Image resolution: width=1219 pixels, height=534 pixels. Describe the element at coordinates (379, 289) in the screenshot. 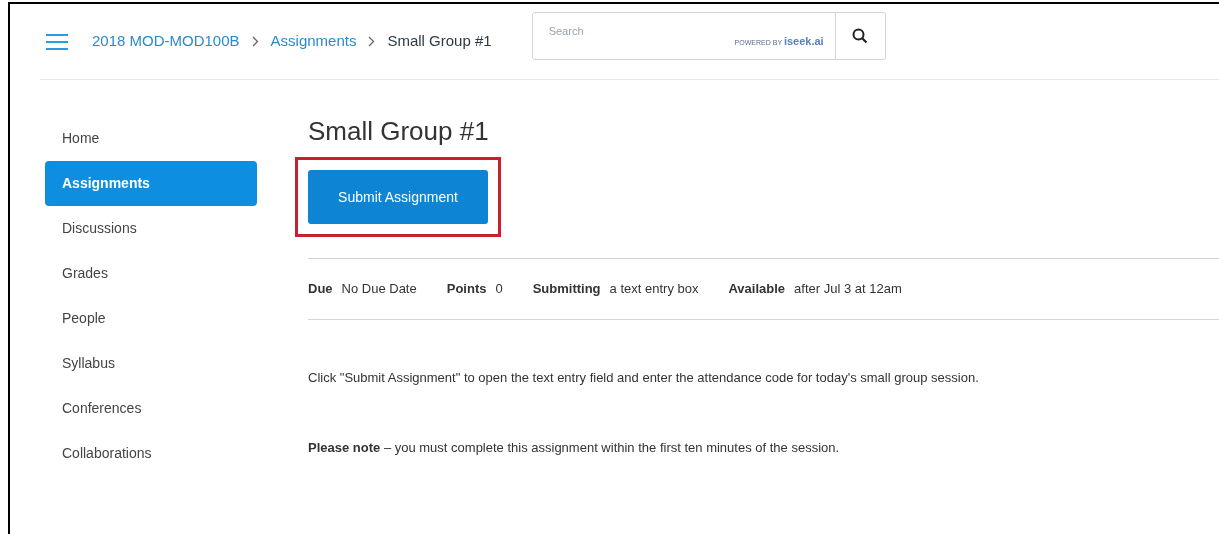

I see `detail-value: No Due Date` at that location.